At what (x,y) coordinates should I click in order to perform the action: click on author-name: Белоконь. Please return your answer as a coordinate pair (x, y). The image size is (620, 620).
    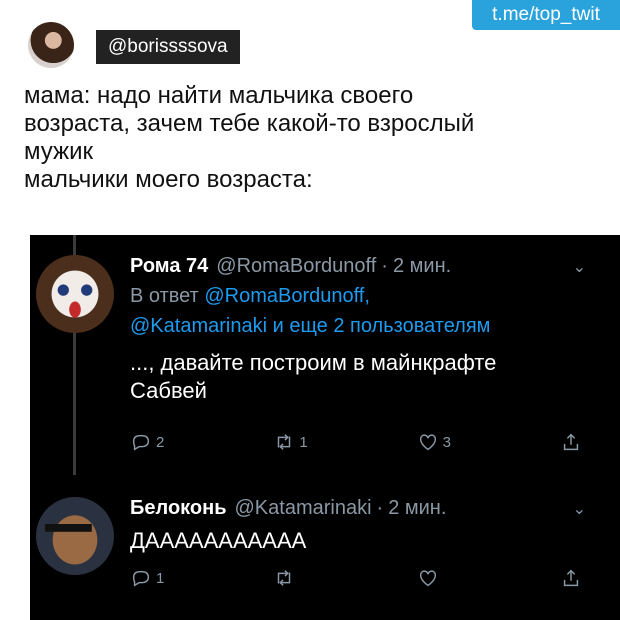
    Looking at the image, I should click on (178, 508).